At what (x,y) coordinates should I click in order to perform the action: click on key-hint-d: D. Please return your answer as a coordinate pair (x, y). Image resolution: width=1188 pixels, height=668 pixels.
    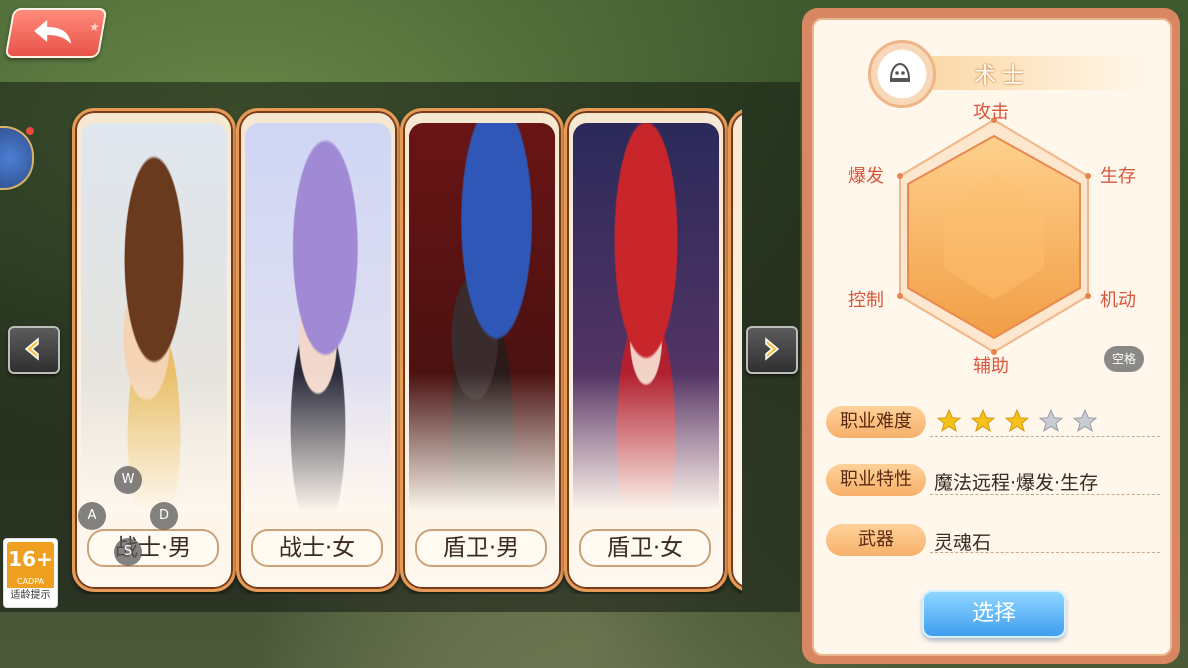
    Looking at the image, I should click on (164, 516).